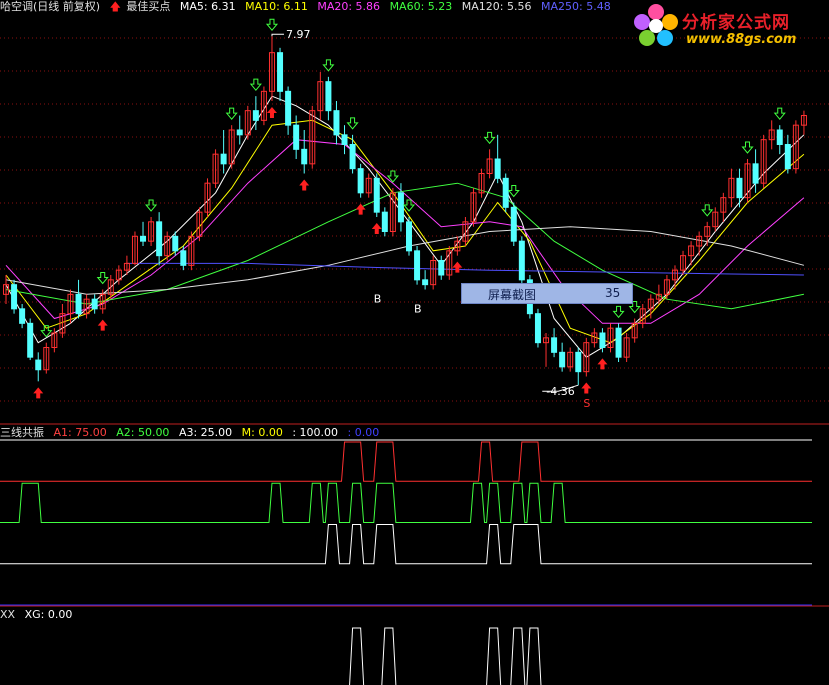 The image size is (829, 685). I want to click on site-logo: 分析家公式网 www.88gs.com, so click(729, 27).